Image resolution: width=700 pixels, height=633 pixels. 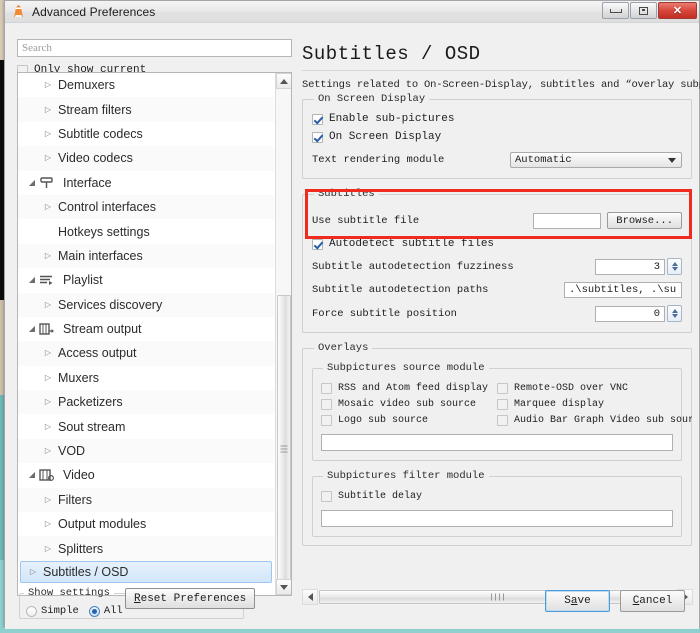 What do you see at coordinates (502, 404) in the screenshot?
I see `marquee-display-checkbox` at bounding box center [502, 404].